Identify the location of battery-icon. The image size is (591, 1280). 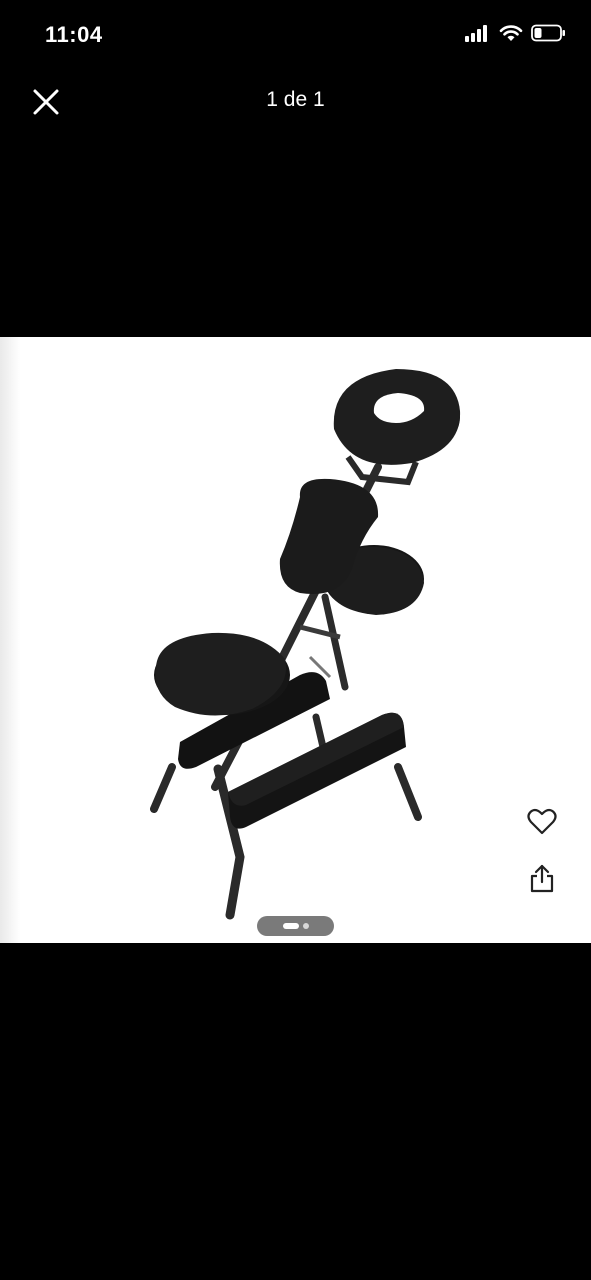
(548, 33).